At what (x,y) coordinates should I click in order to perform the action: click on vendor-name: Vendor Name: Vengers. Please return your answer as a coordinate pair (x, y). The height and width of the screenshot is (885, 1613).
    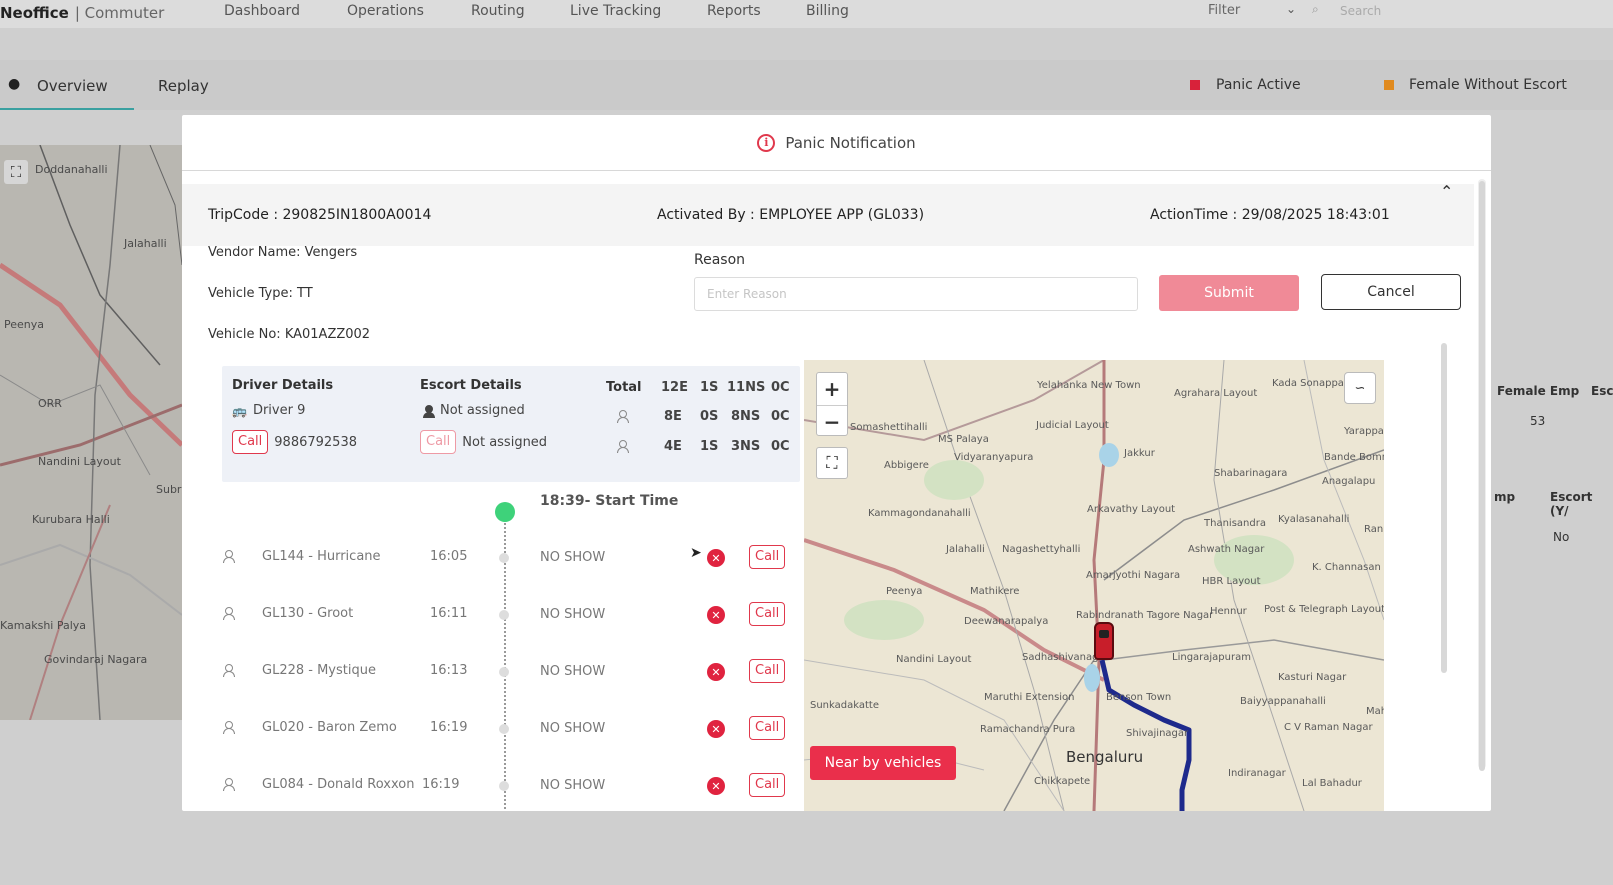
    Looking at the image, I should click on (283, 252).